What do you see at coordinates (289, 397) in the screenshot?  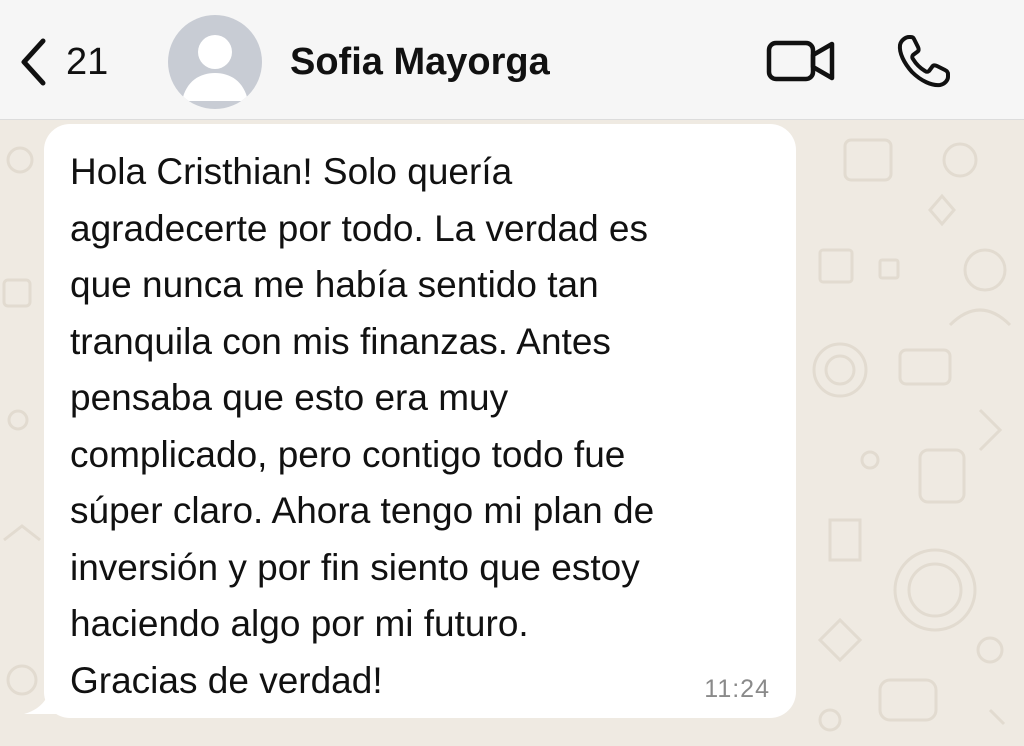 I see `message-line: pensaba que esto era muy` at bounding box center [289, 397].